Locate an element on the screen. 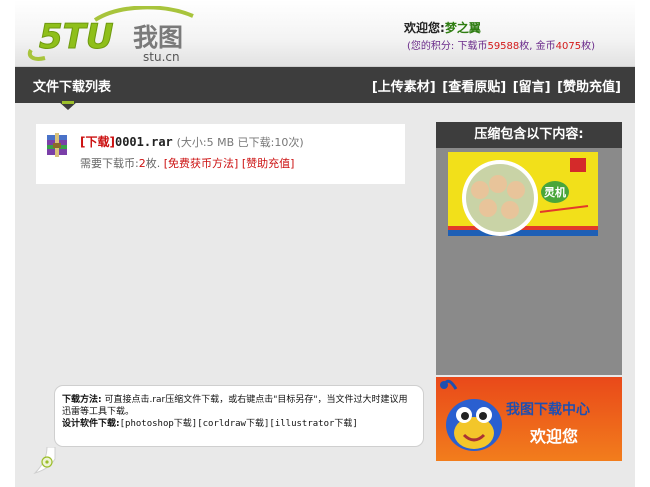 The height and width of the screenshot is (487, 650). nav-link-view-post: [查看原贴] is located at coordinates (474, 87).